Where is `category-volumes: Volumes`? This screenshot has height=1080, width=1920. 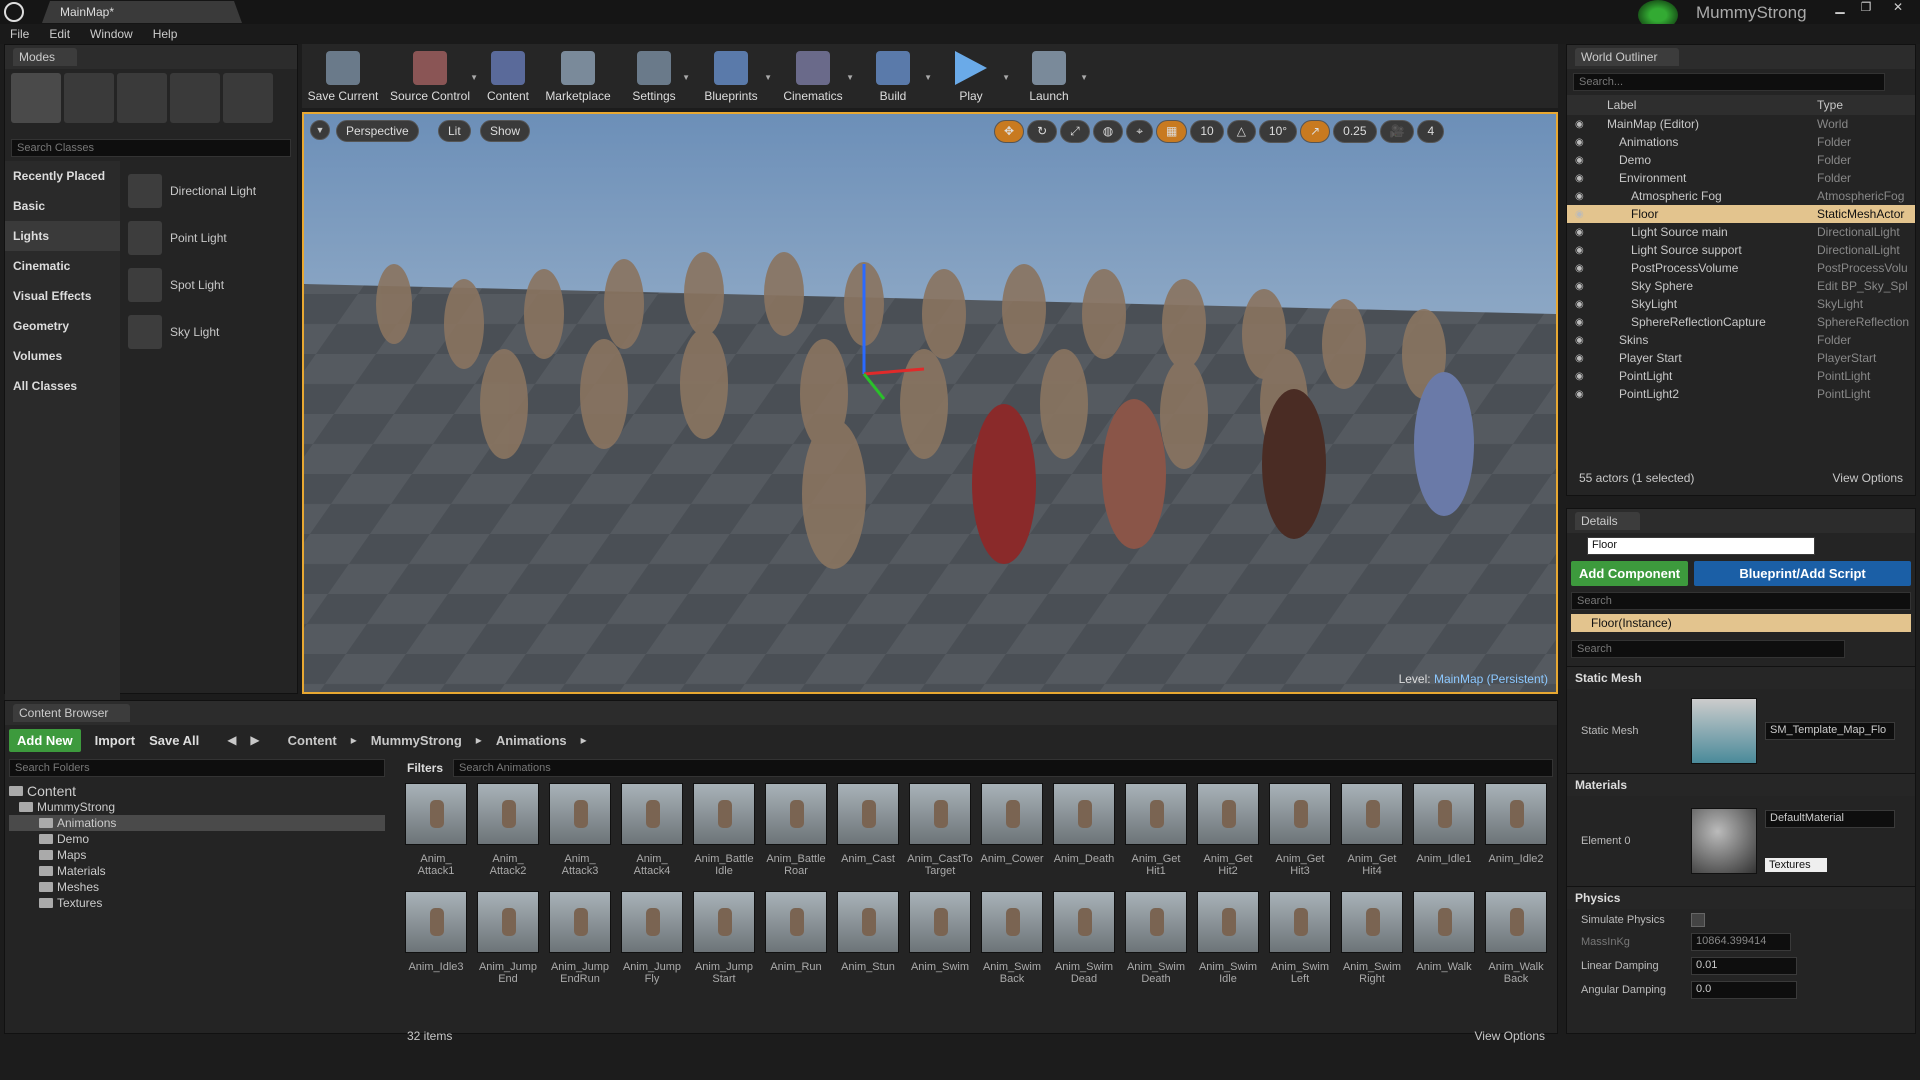
category-volumes: Volumes is located at coordinates (62, 356).